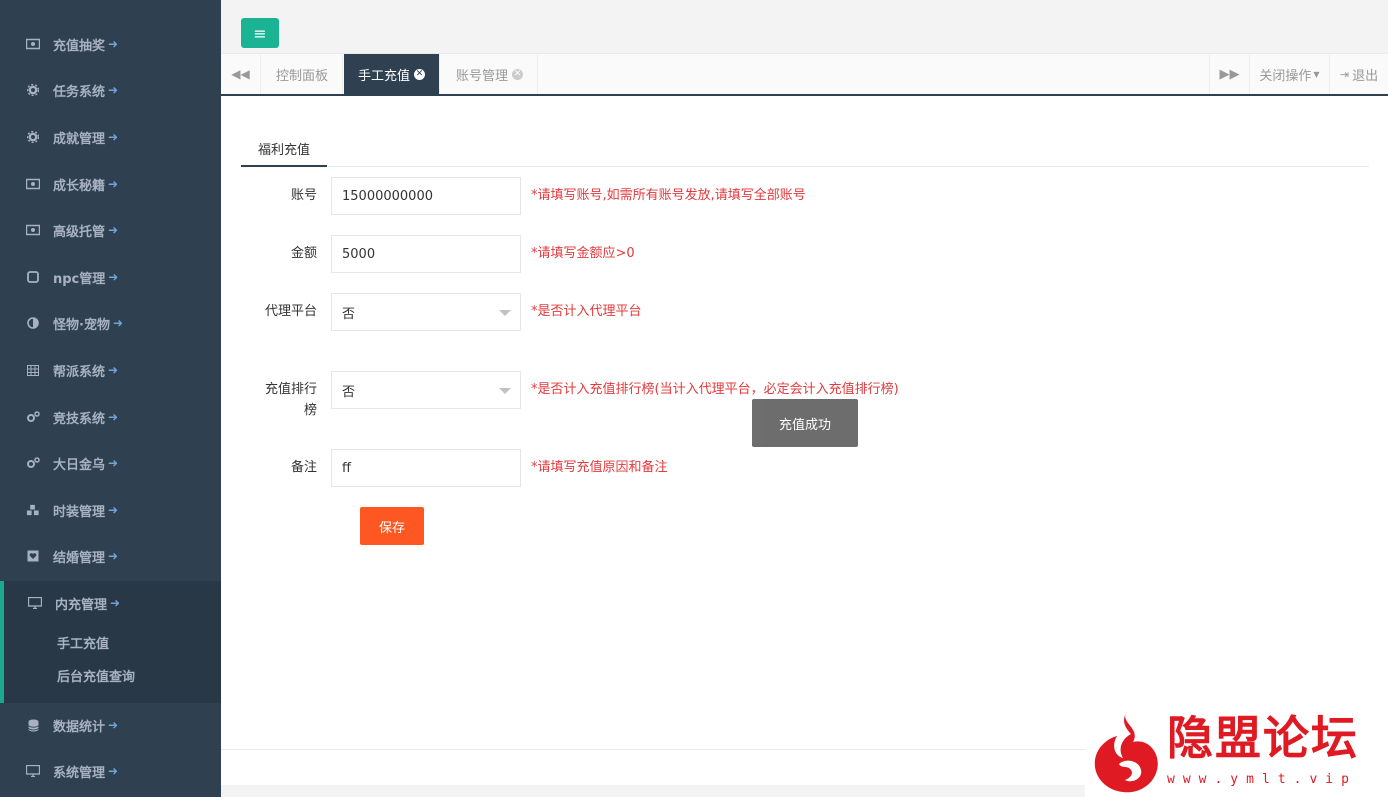 The height and width of the screenshot is (797, 1388). Describe the element at coordinates (114, 603) in the screenshot. I see `sidebar-item-internal-recharge: 内充管理 ➜` at that location.